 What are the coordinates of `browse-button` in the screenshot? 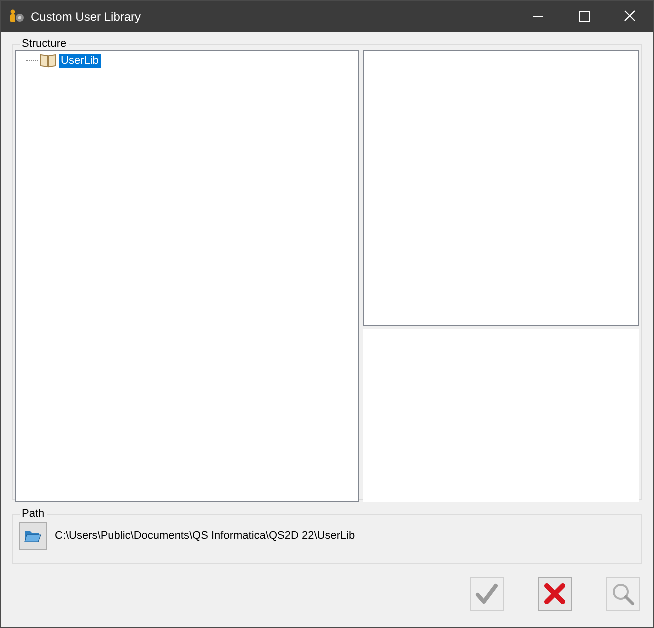 It's located at (33, 536).